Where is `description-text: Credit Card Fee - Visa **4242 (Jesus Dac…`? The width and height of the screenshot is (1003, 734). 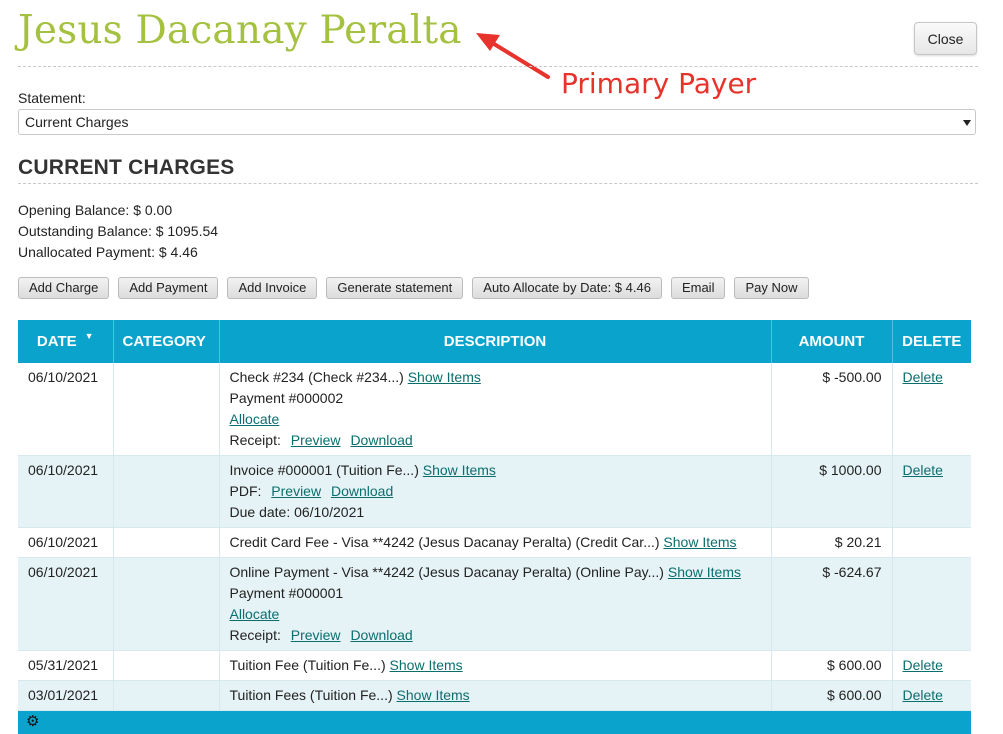
description-text: Credit Card Fee - Visa **4242 (Jesus Dac… is located at coordinates (444, 542).